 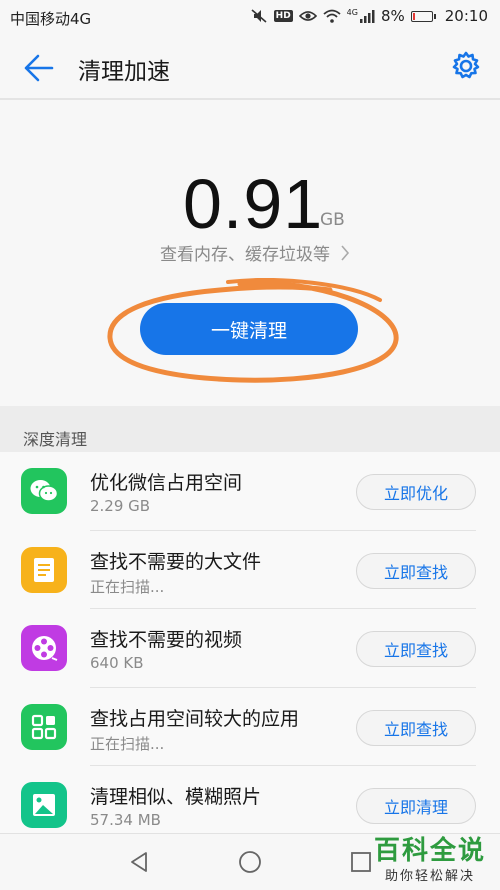 What do you see at coordinates (44, 569) in the screenshot?
I see `document-icon` at bounding box center [44, 569].